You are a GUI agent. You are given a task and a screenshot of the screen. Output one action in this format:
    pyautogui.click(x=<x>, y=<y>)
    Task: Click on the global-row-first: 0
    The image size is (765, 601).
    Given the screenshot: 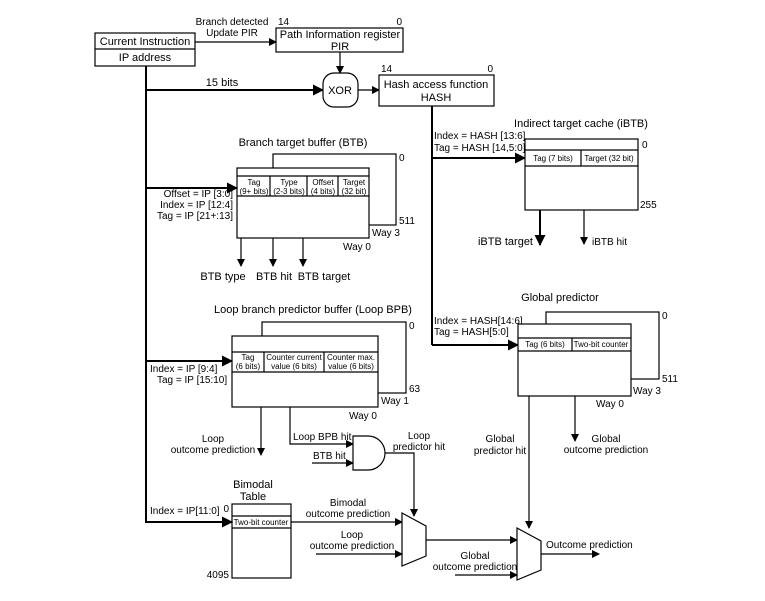 What is the action you would take?
    pyautogui.click(x=665, y=316)
    